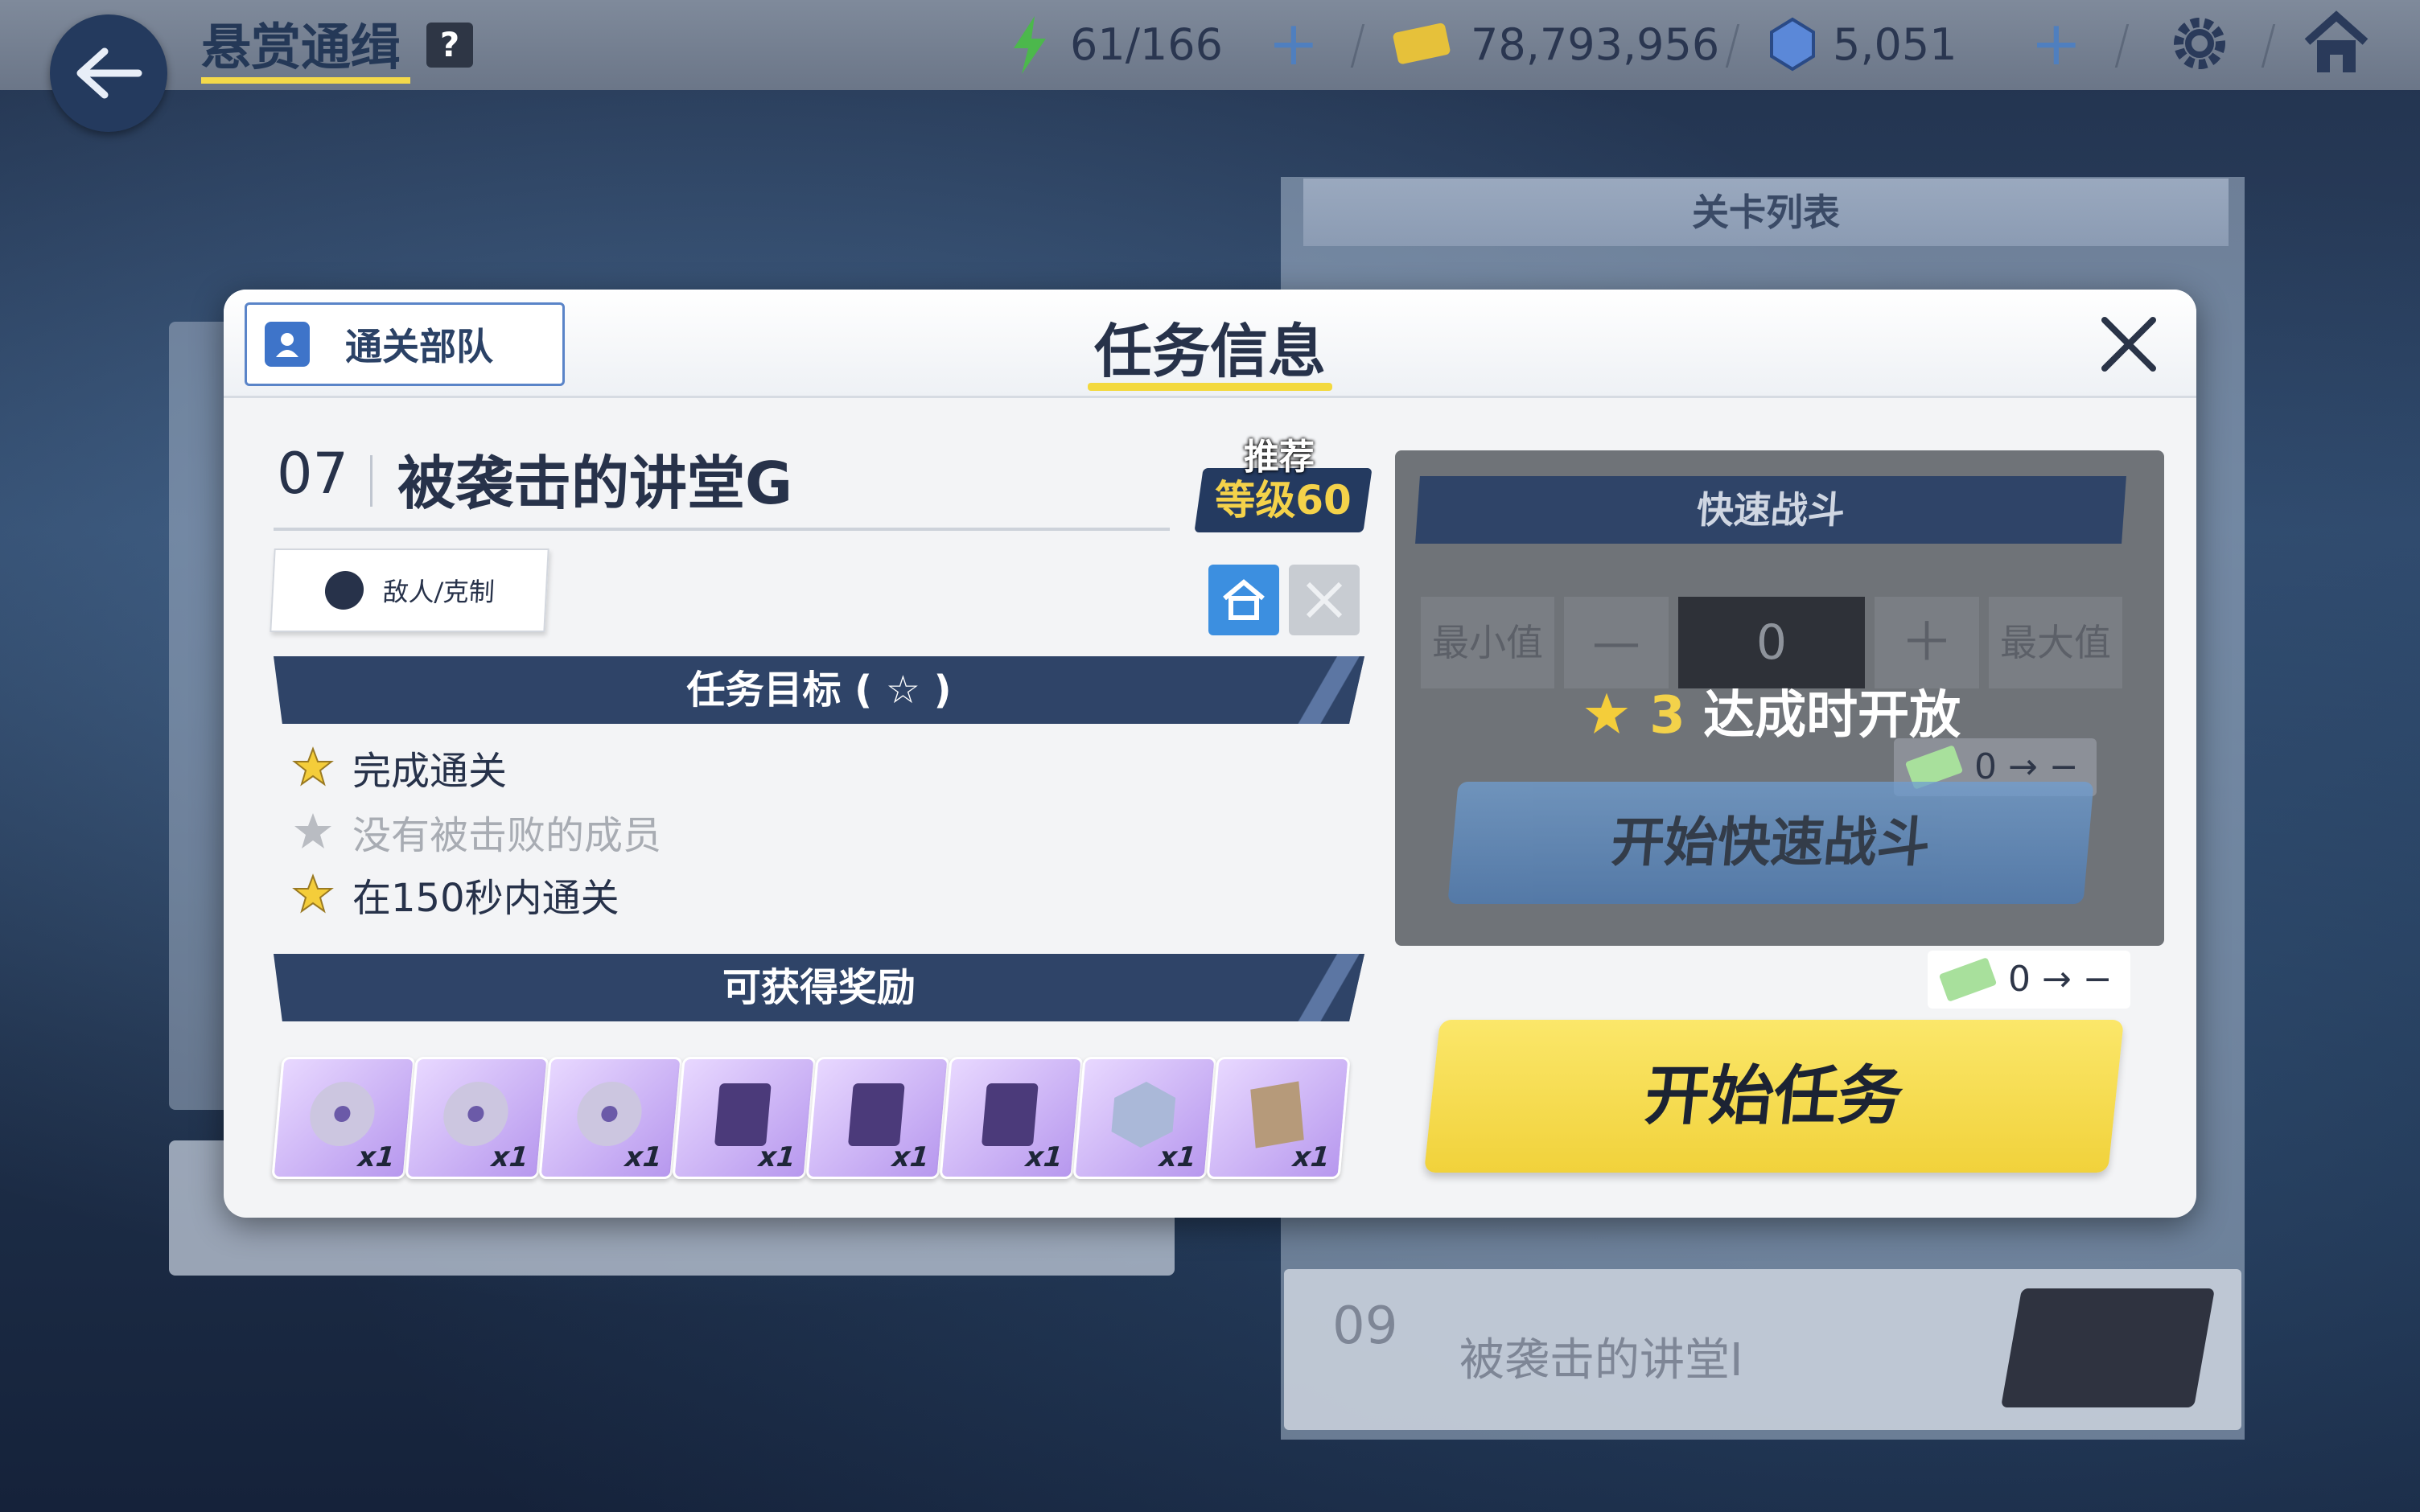 This screenshot has width=2420, height=1512. I want to click on ticket-icon, so click(1968, 980).